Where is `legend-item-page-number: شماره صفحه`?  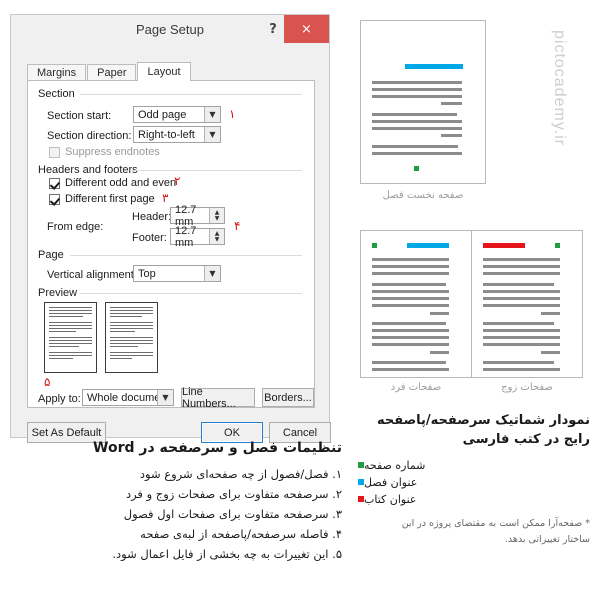
legend-item-page-number: شماره صفحه is located at coordinates (471, 465).